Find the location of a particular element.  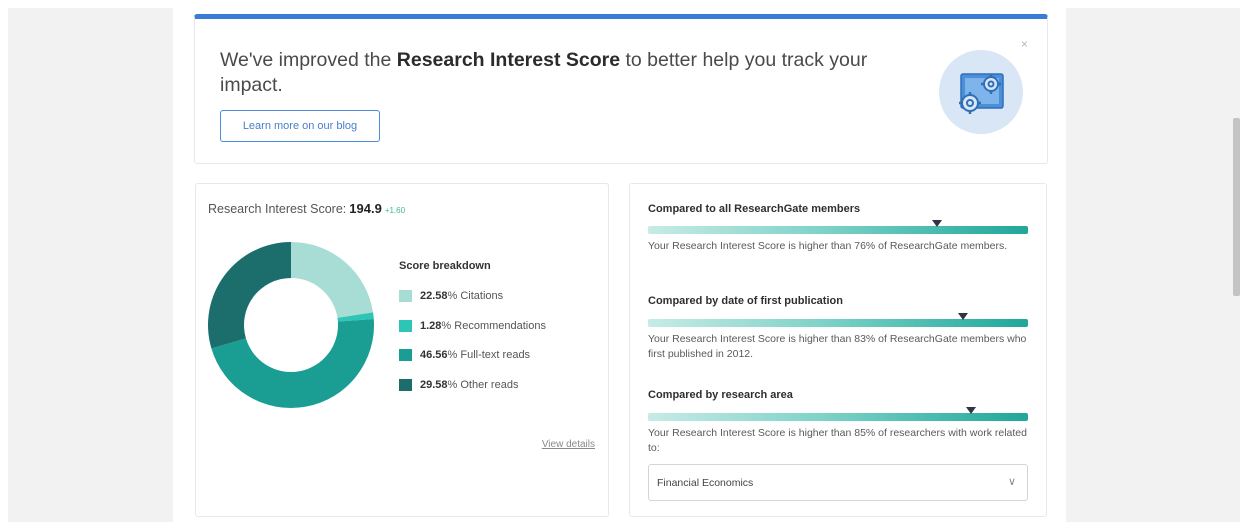

legend-label: % Full-text reads is located at coordinates (489, 355).